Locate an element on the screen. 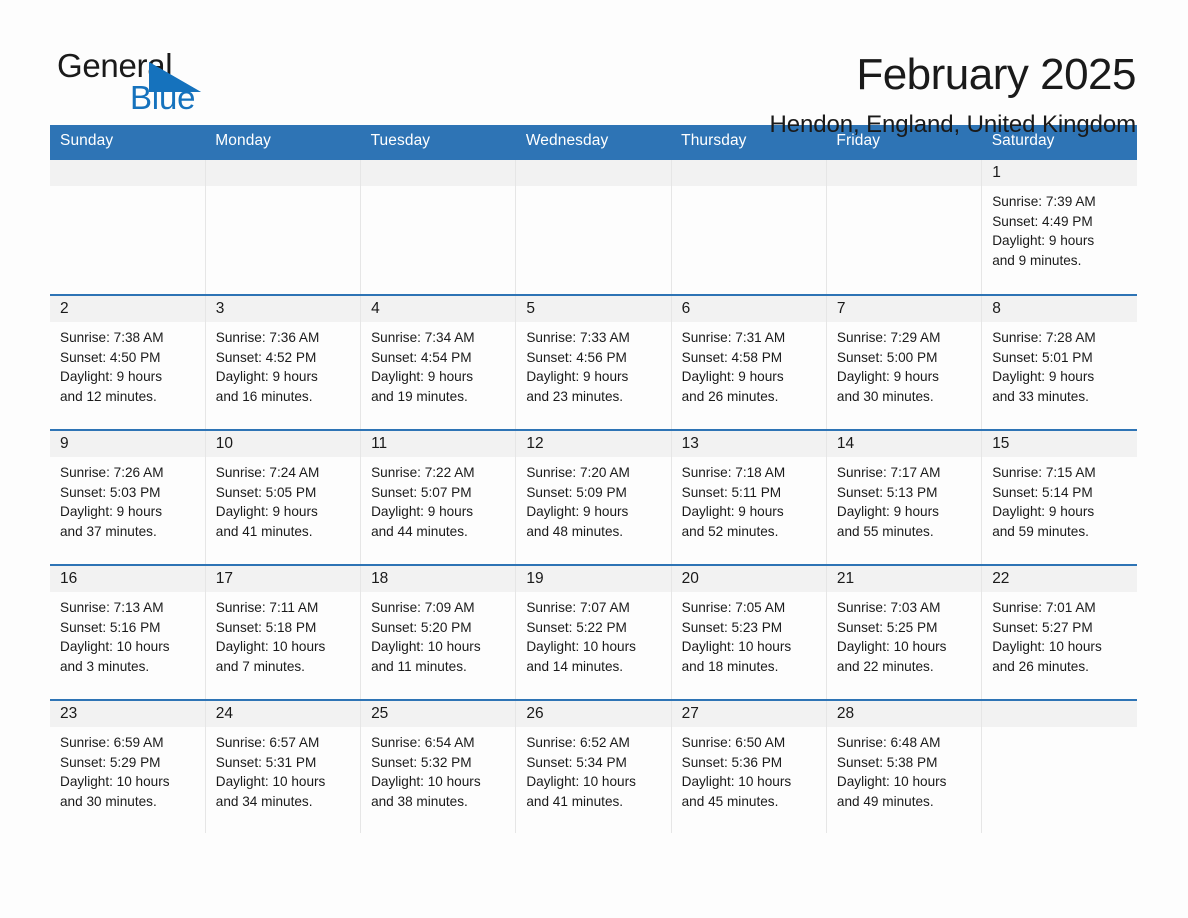  sunset-text: Sunset: 5:34 PM is located at coordinates (576, 762).